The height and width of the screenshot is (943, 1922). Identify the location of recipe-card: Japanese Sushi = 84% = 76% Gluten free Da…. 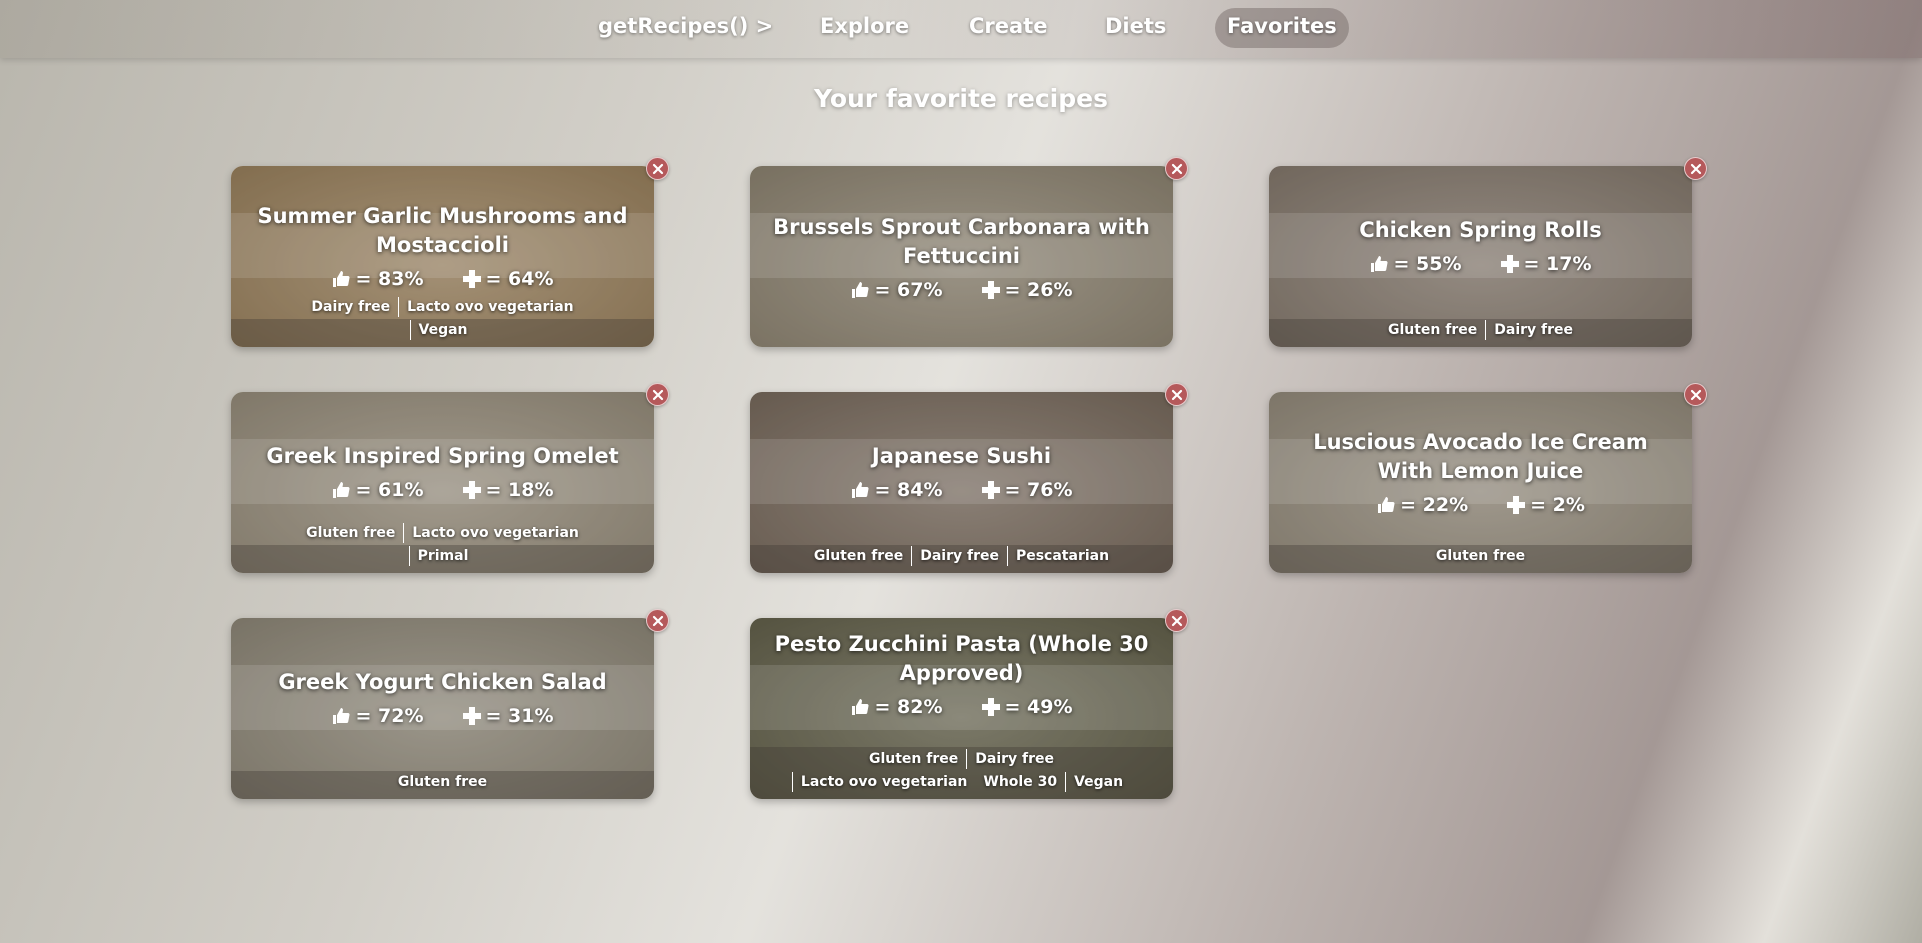
(969, 478).